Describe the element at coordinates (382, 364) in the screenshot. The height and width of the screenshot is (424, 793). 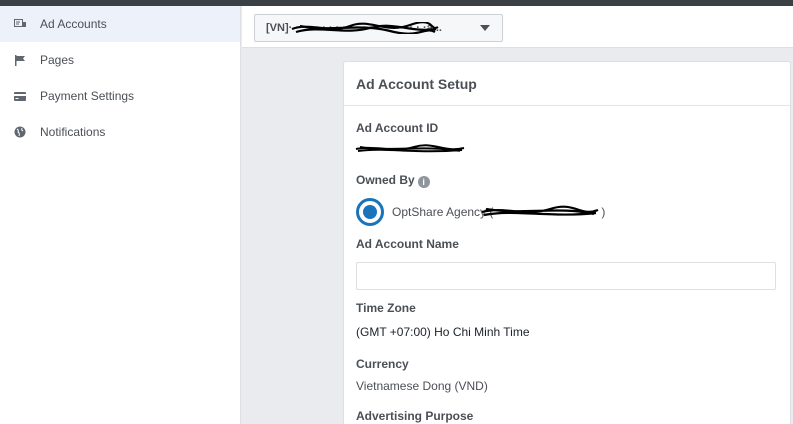
I see `currency-label: Currency` at that location.